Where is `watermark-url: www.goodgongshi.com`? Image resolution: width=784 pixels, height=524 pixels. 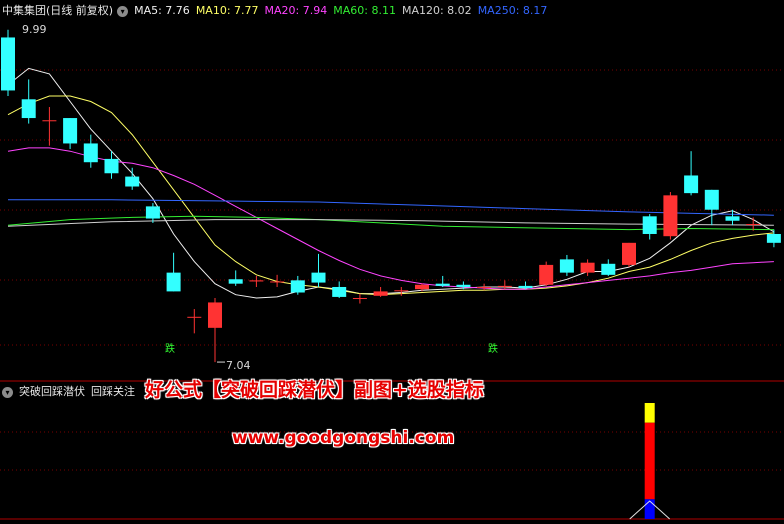 watermark-url: www.goodgongshi.com is located at coordinates (343, 438).